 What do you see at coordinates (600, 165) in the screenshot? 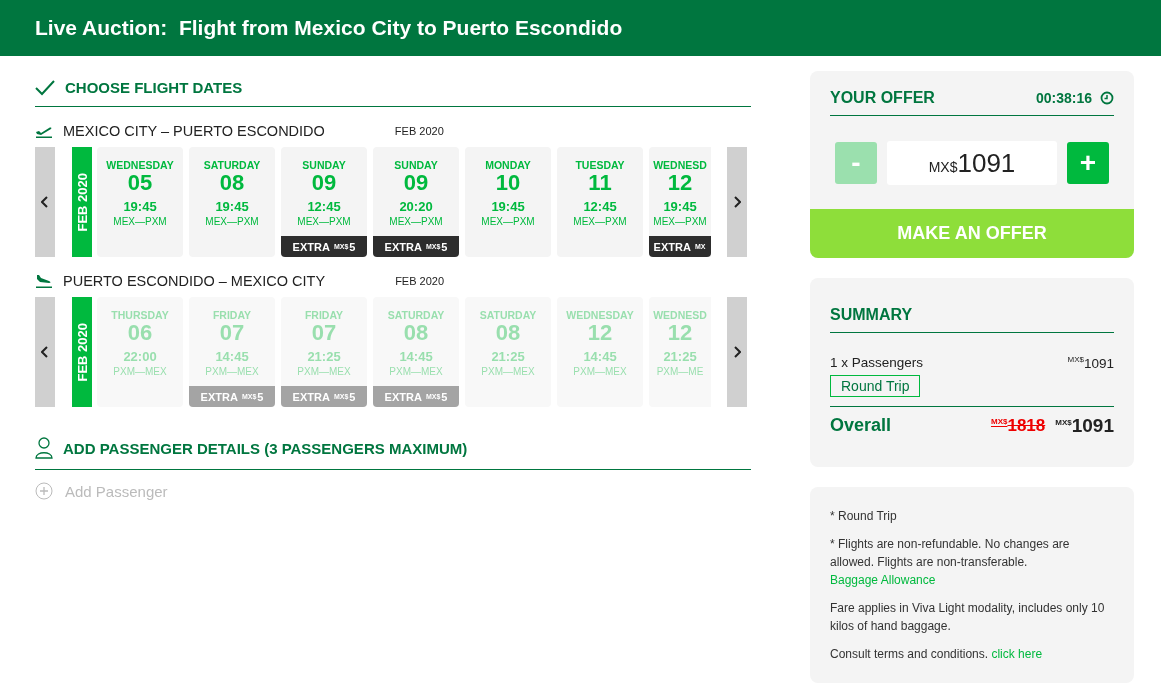
I see `weekday-label: TUESDAY` at bounding box center [600, 165].